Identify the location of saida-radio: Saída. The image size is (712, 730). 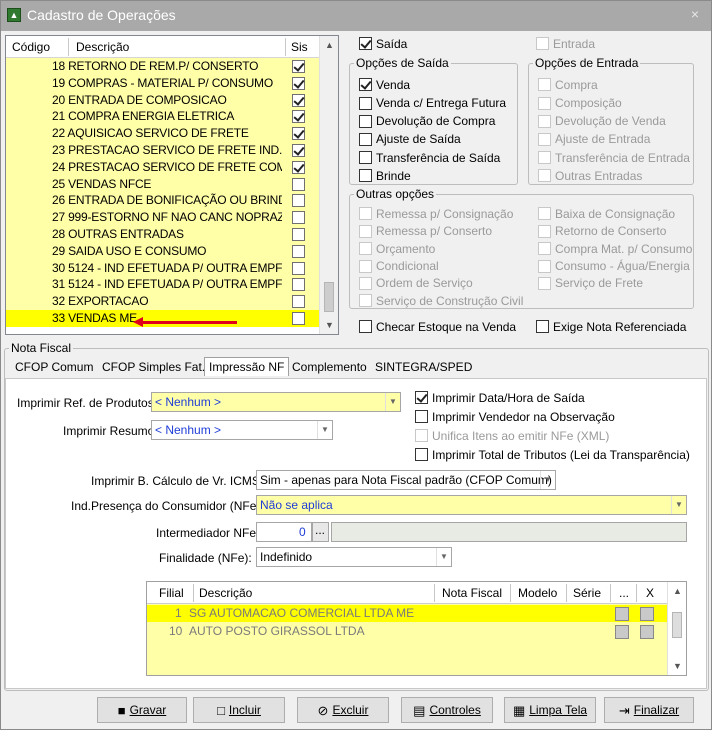
(383, 43).